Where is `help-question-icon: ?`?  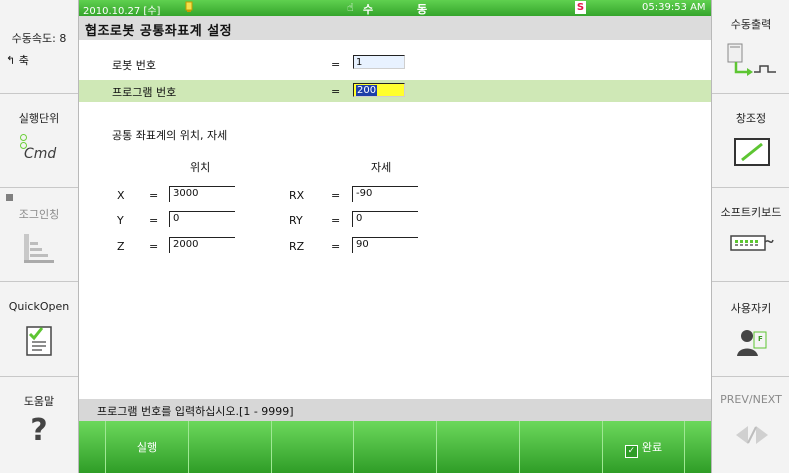 help-question-icon: ? is located at coordinates (39, 430).